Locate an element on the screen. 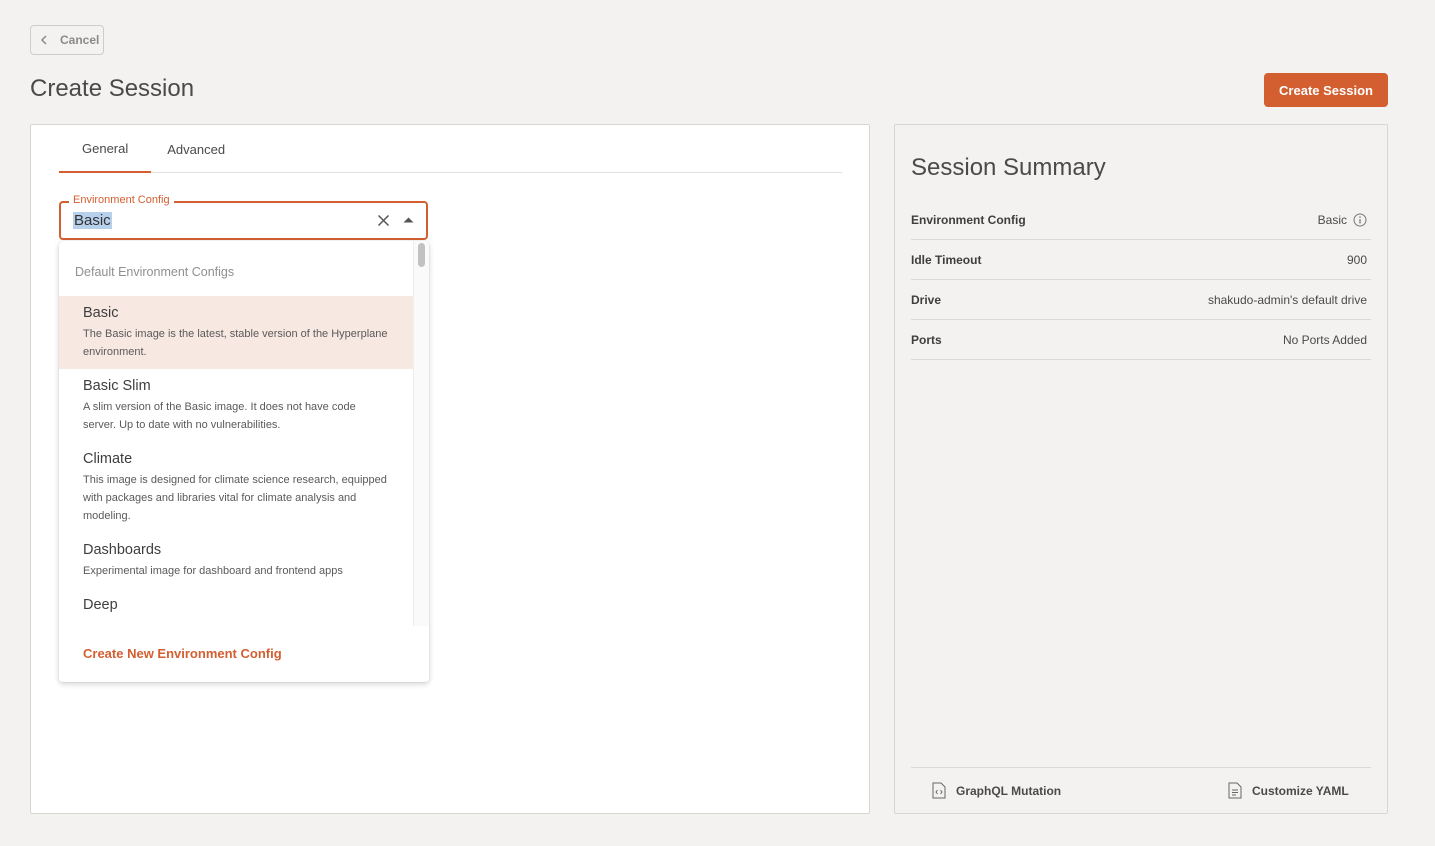 This screenshot has height=846, width=1435. option-deep: Deep is located at coordinates (236, 606).